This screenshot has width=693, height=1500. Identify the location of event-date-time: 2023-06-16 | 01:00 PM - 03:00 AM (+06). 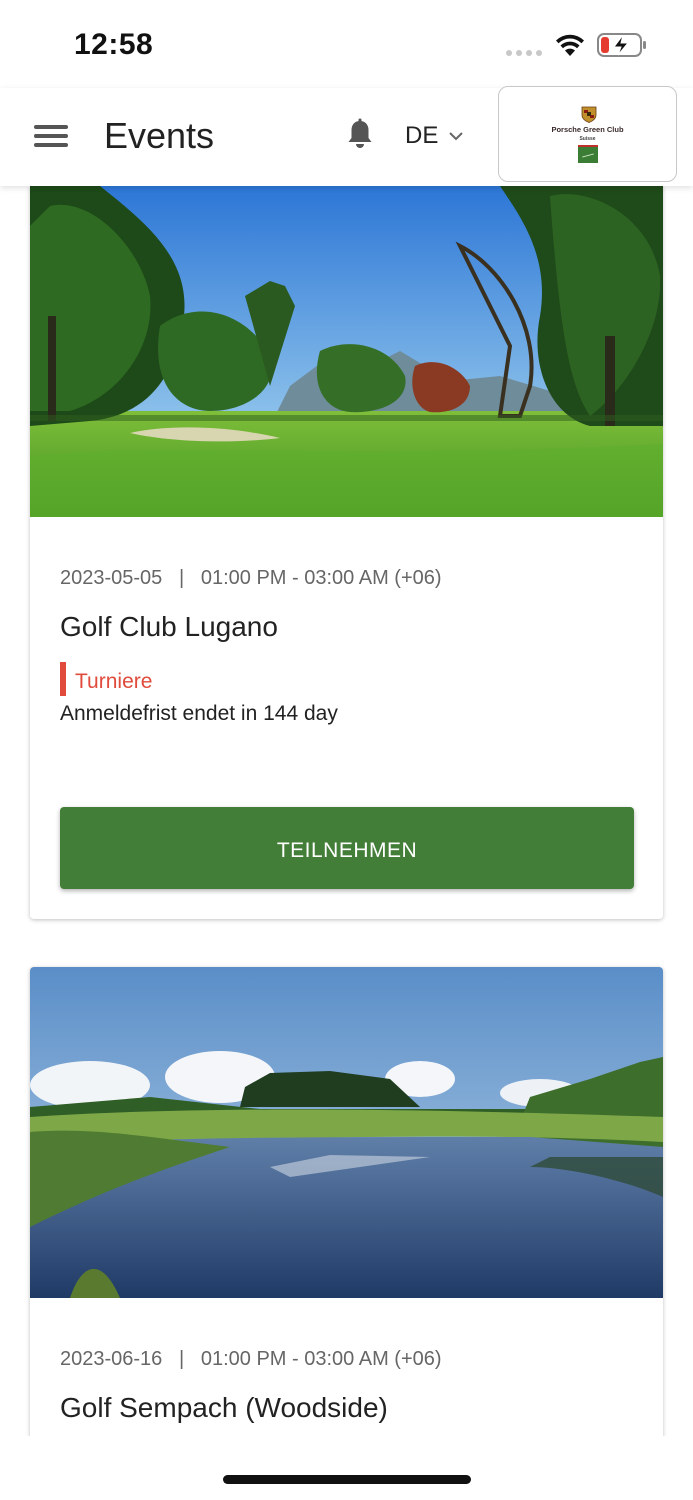
(251, 1359).